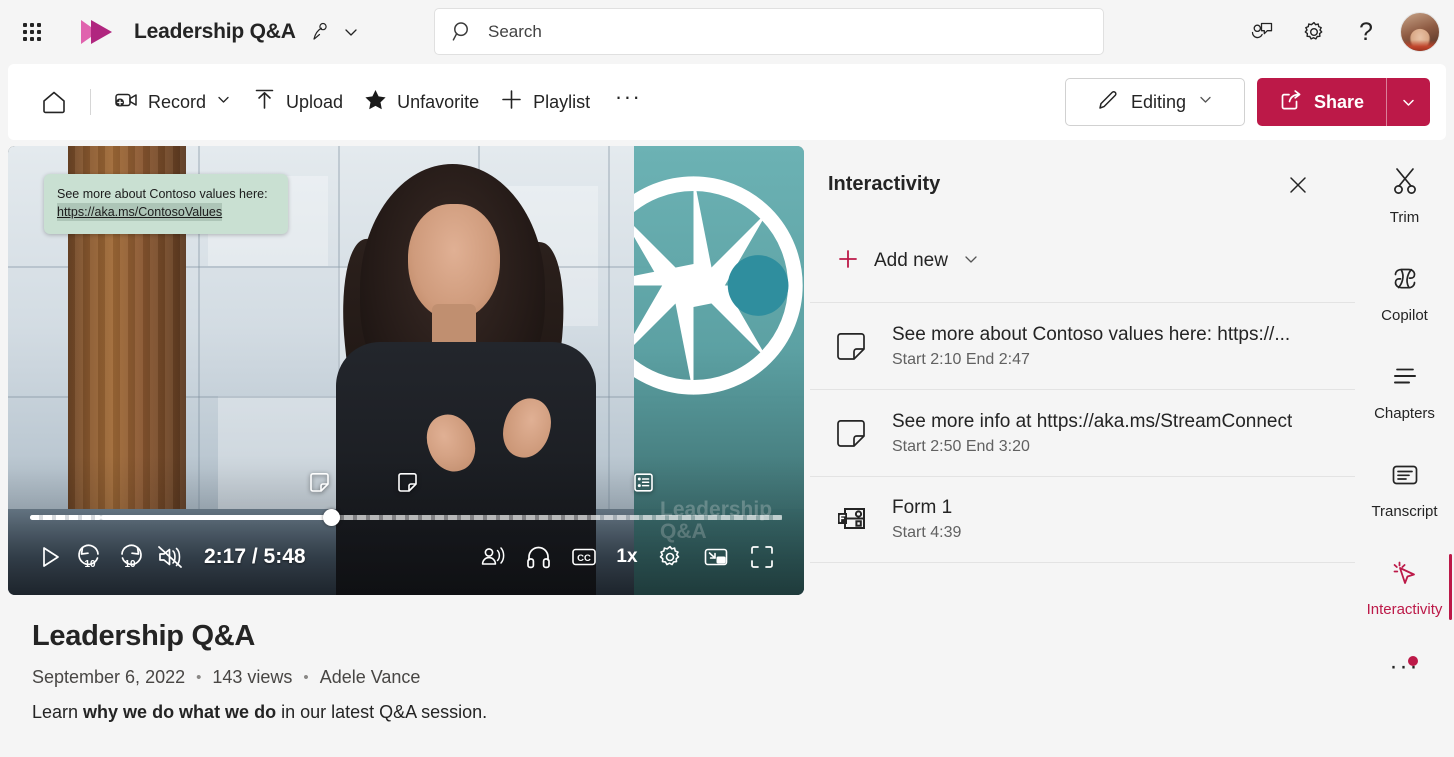 The height and width of the screenshot is (757, 1454). I want to click on video-title: Leadership Q&A, so click(144, 636).